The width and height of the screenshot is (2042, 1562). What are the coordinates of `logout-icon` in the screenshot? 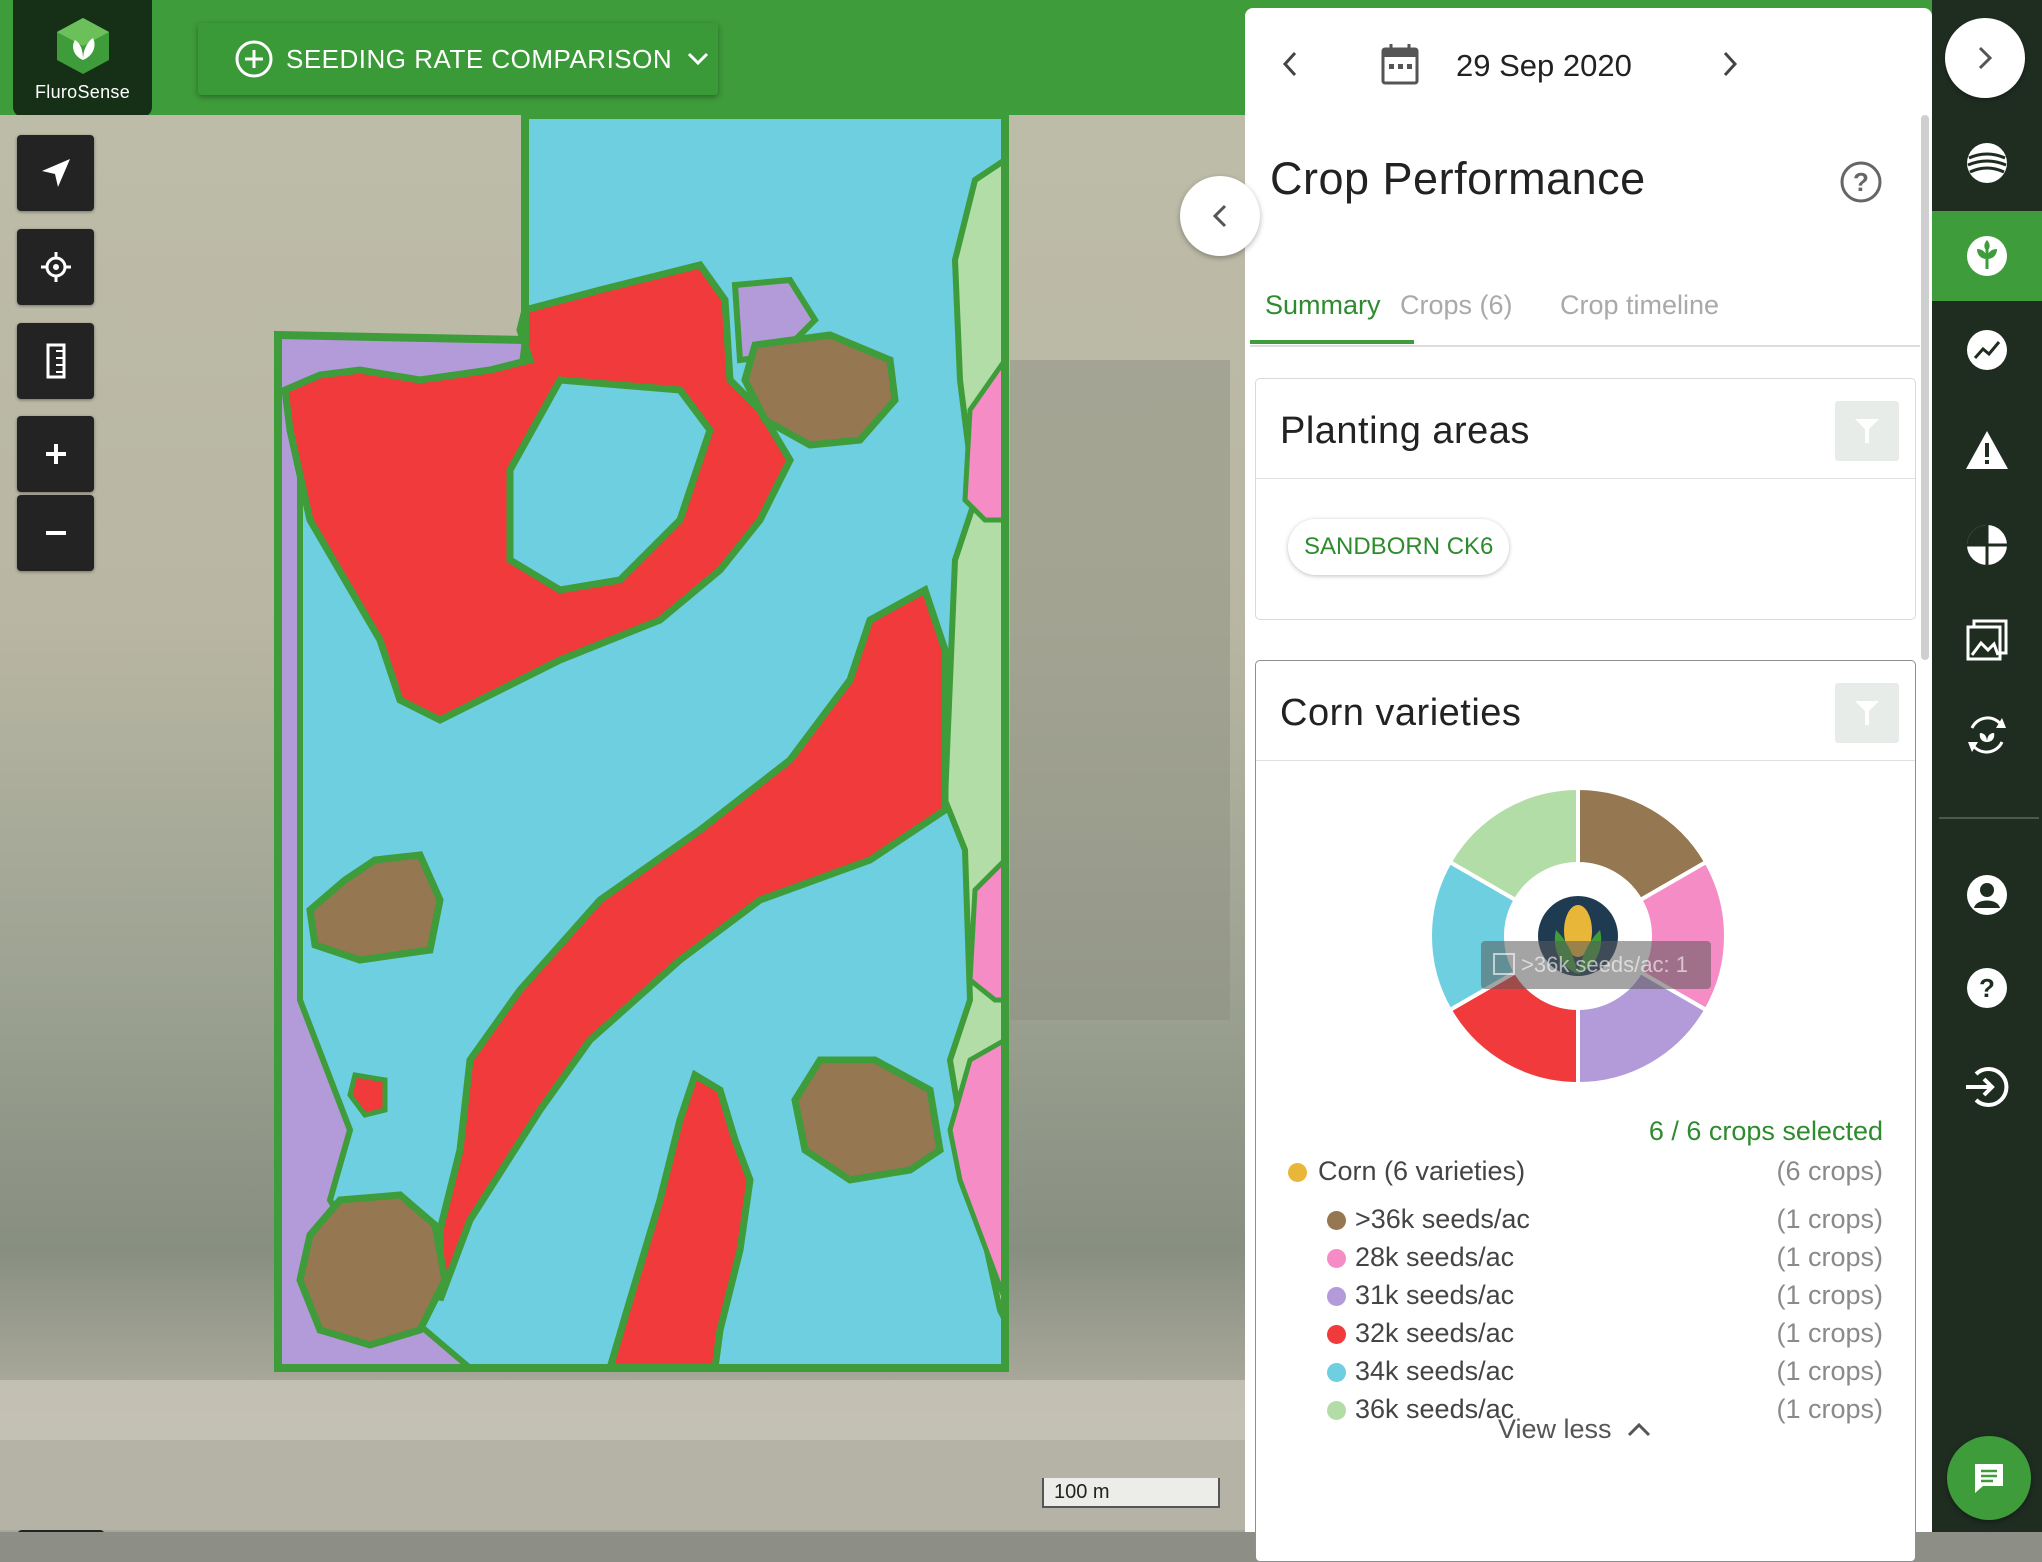 It's located at (1987, 1087).